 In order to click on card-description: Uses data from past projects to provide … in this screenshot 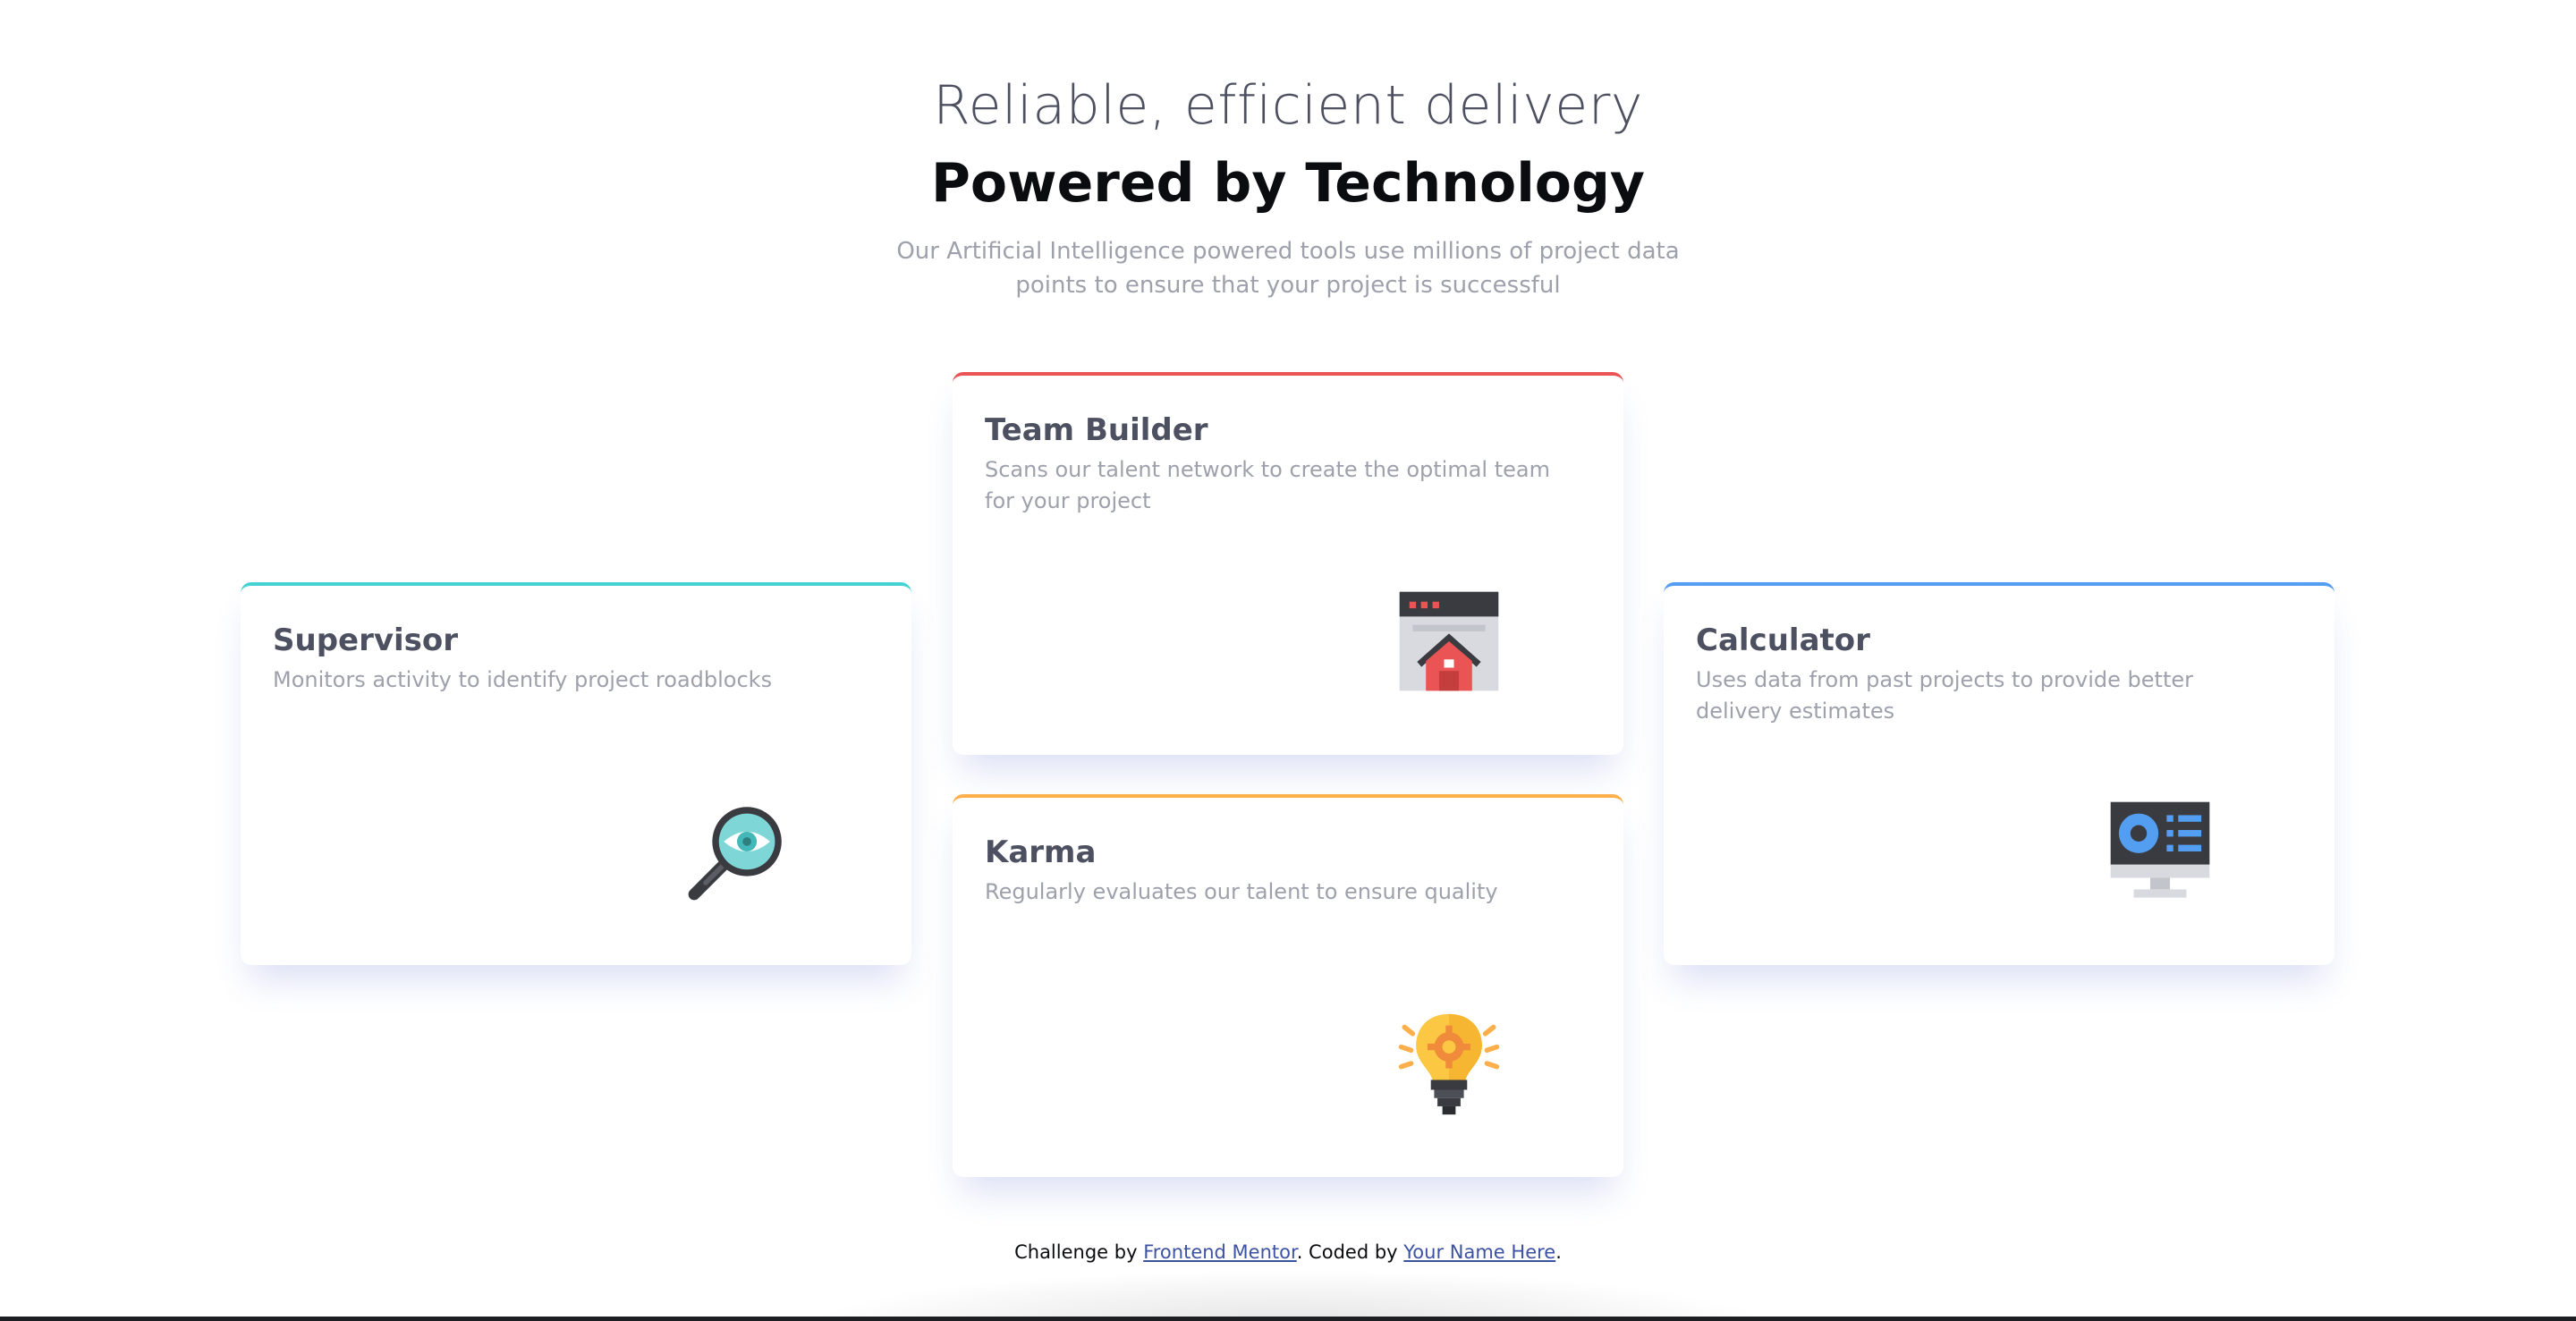, I will do `click(1944, 695)`.